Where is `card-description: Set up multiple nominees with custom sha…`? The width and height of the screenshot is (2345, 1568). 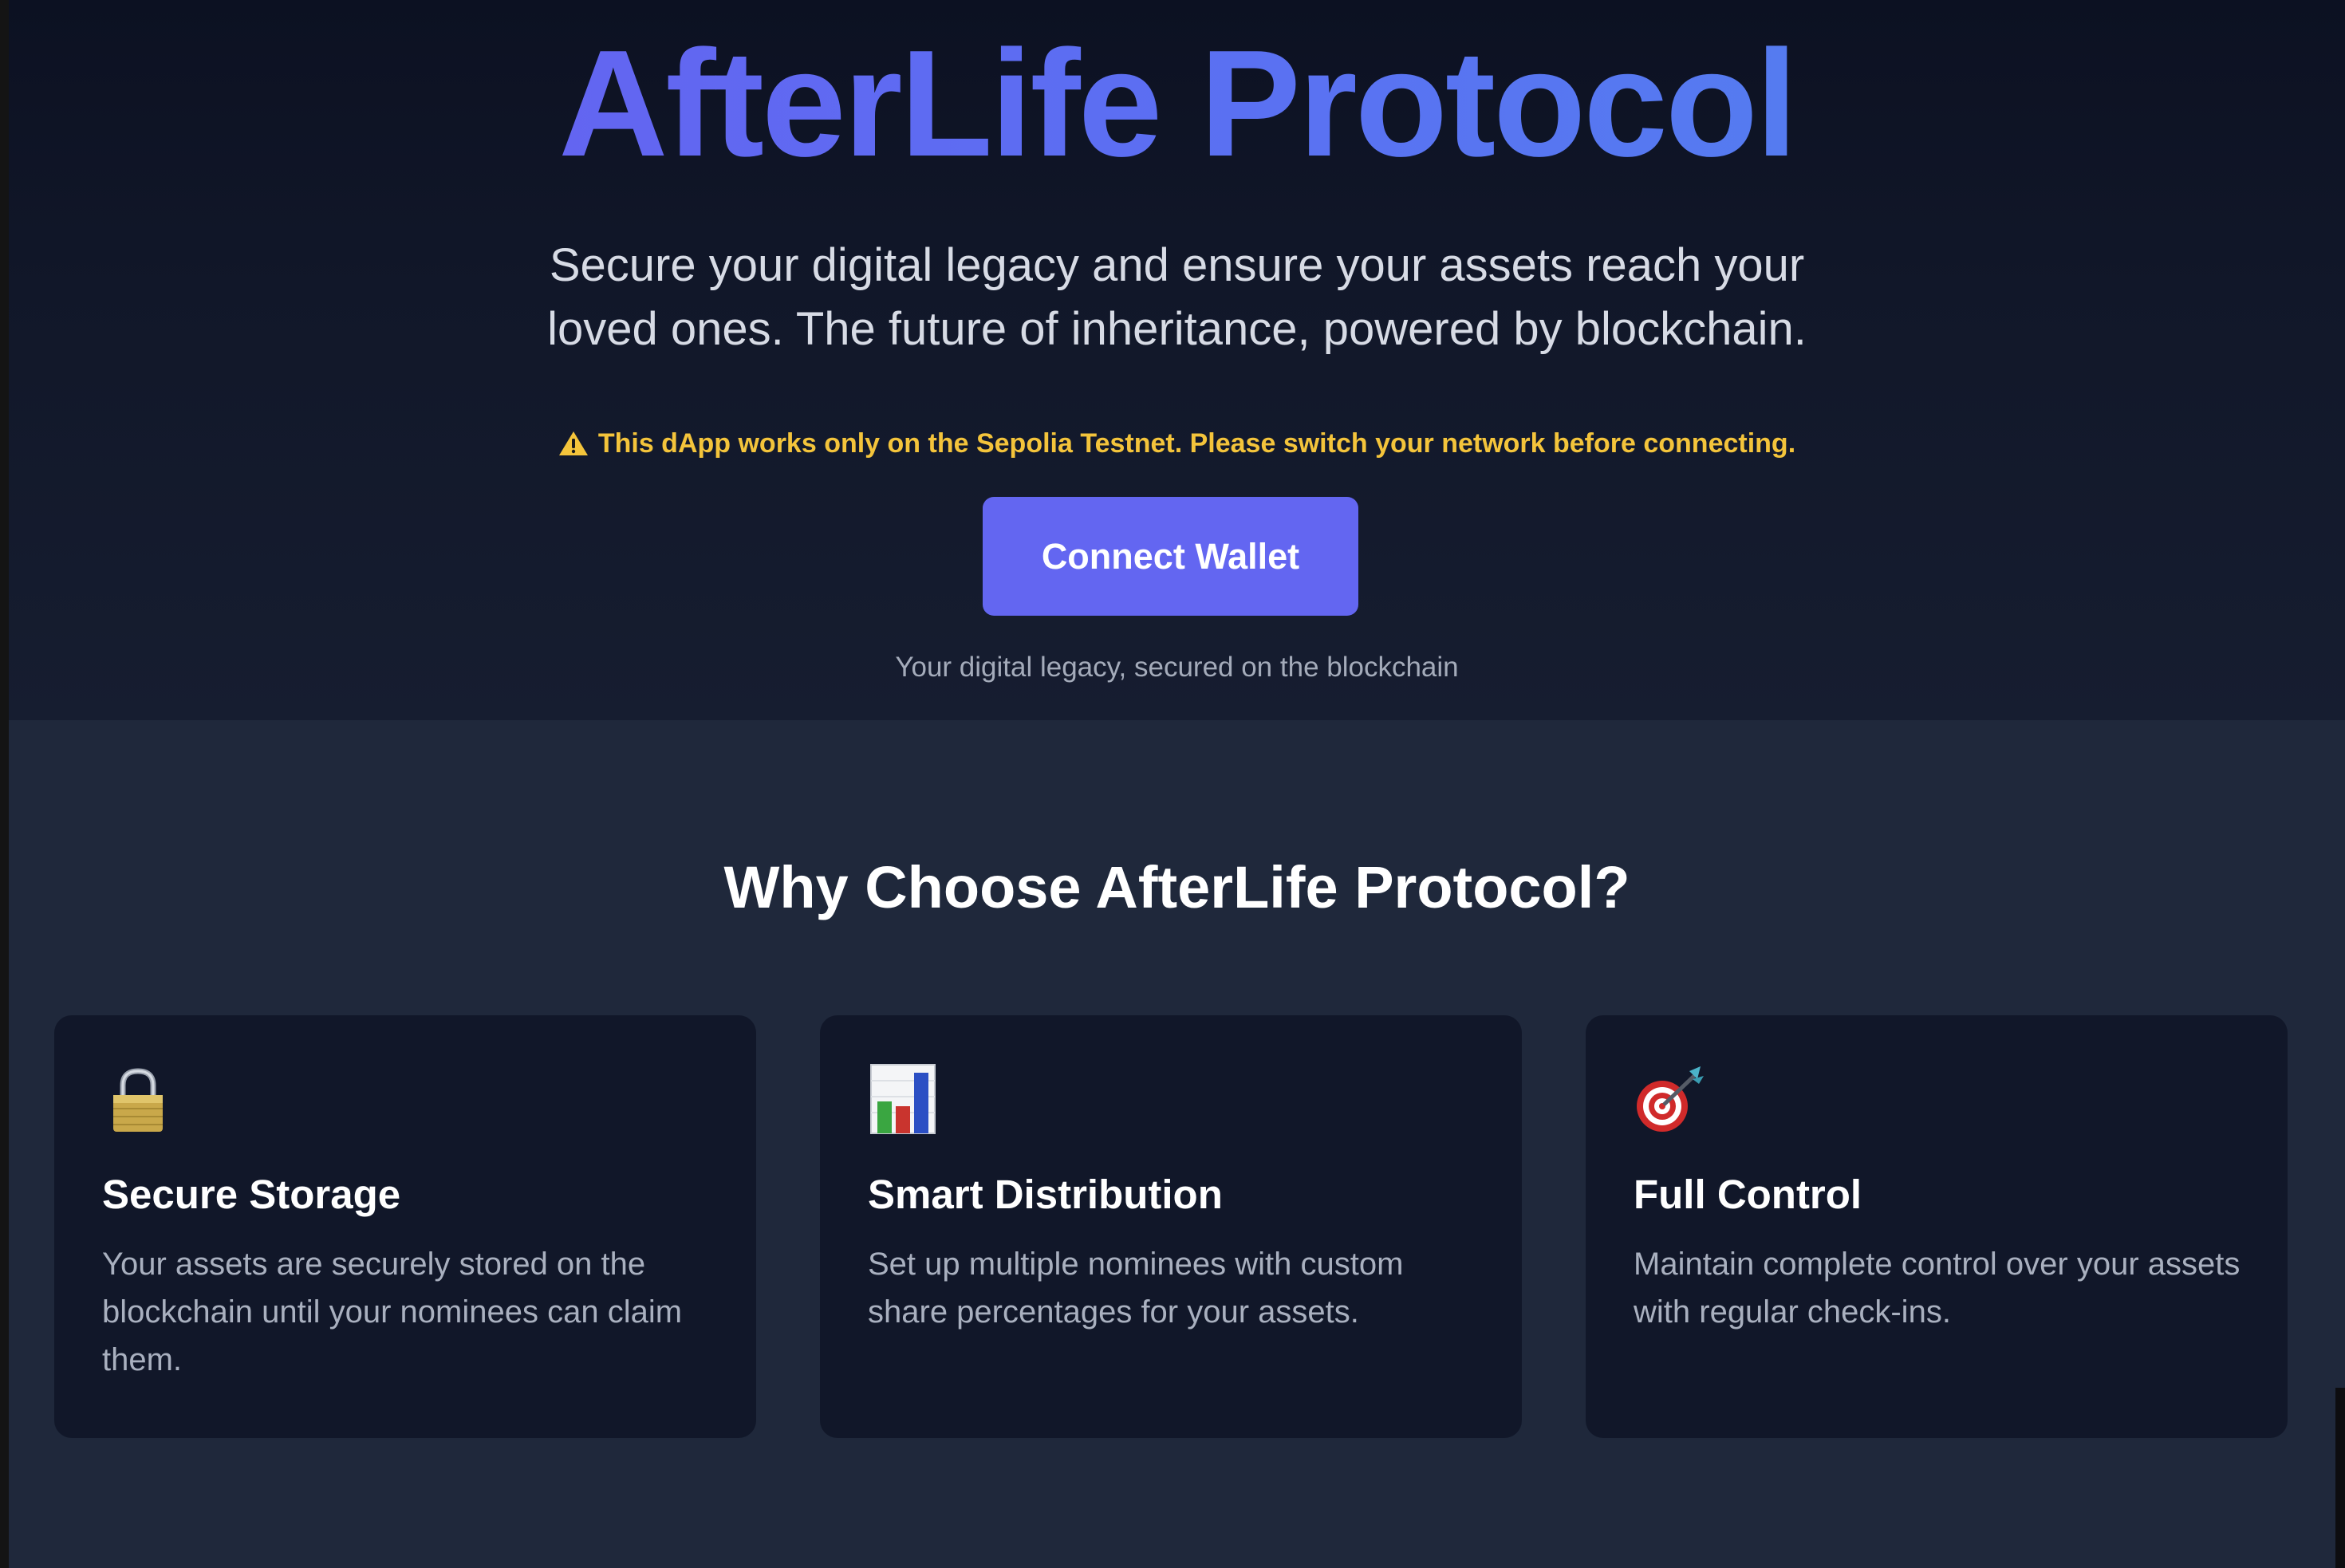
card-description: Set up multiple nominees with custom sha… is located at coordinates (1136, 1288).